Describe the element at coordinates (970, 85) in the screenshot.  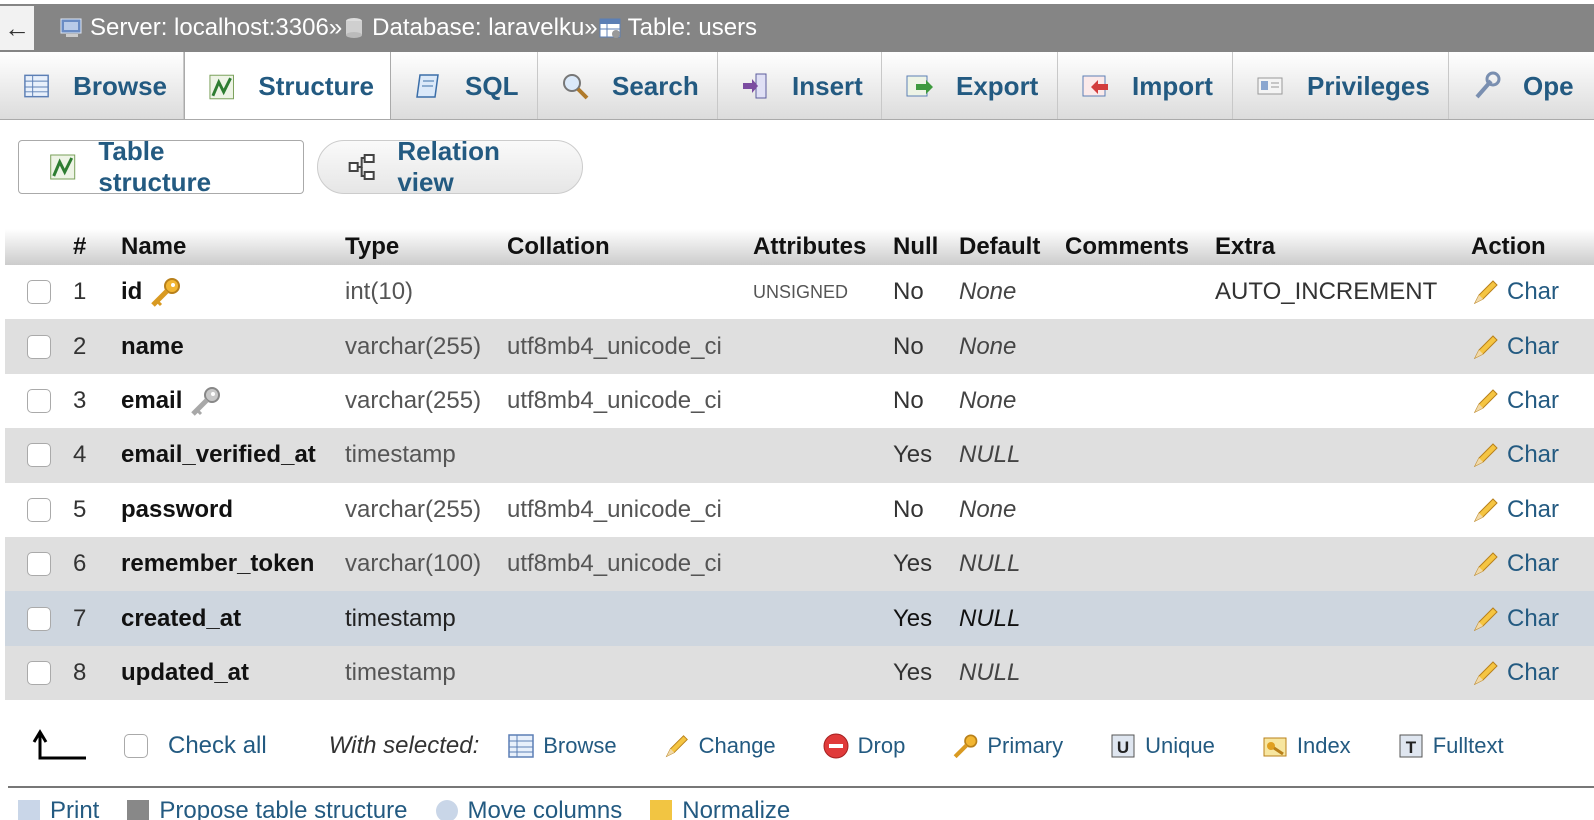
I see `tab-export: Export` at that location.